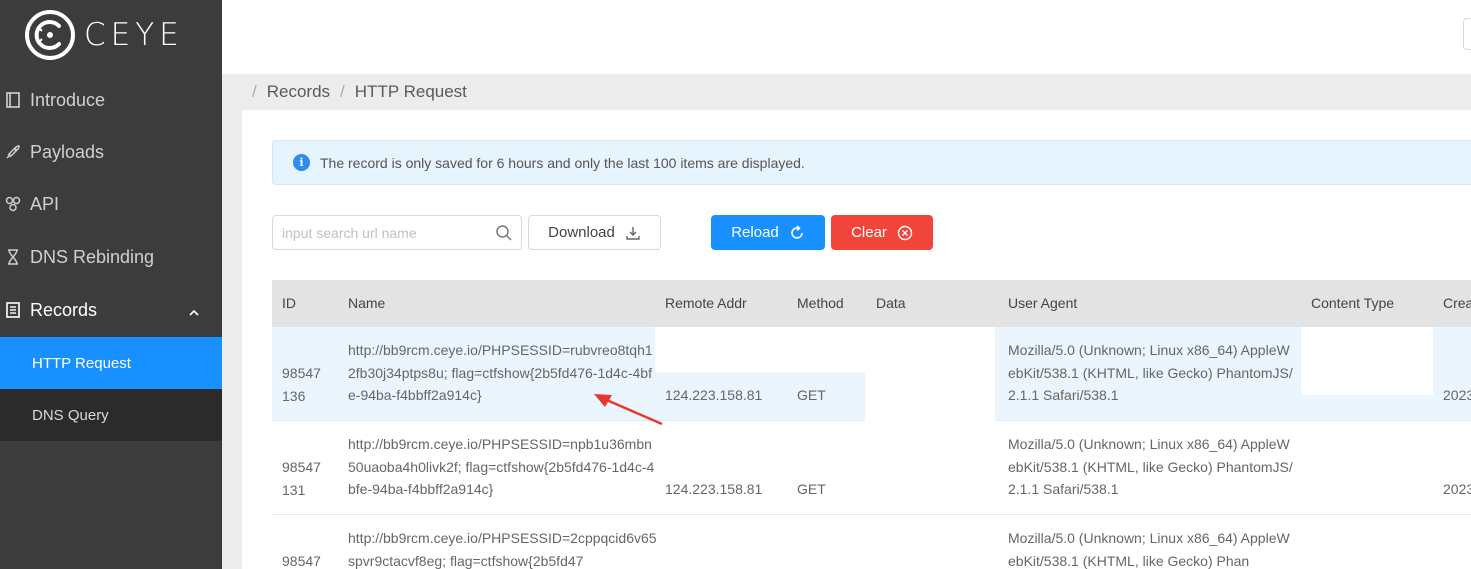  What do you see at coordinates (410, 91) in the screenshot?
I see `breadcrumb-item-http-request: HTTP Request` at bounding box center [410, 91].